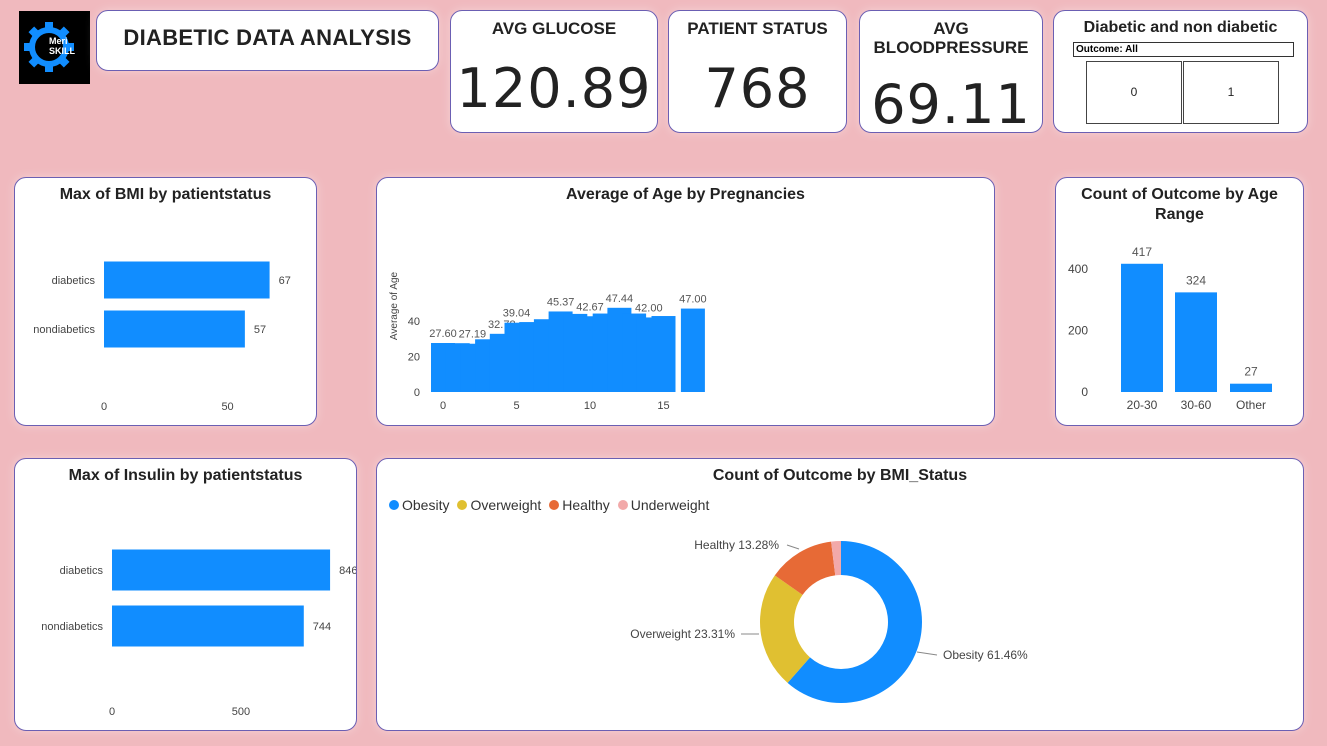  I want to click on x-tick-label: 500, so click(241, 712).